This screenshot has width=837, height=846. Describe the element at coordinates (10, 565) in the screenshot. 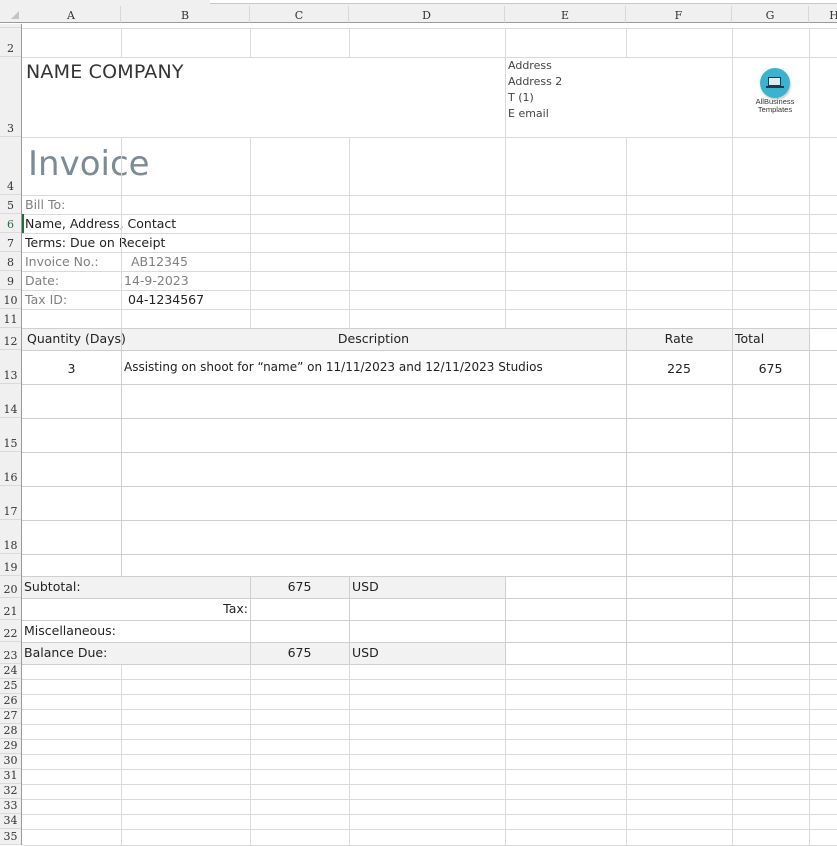

I see `row-header-19: 19` at that location.